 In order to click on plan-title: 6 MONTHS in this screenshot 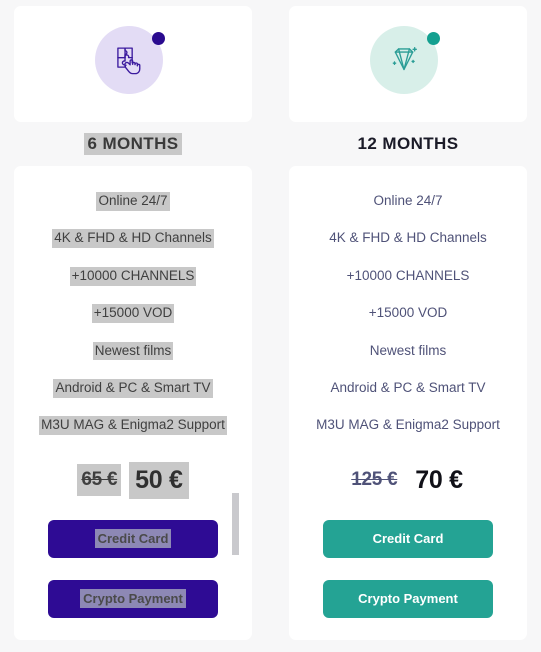, I will do `click(133, 144)`.